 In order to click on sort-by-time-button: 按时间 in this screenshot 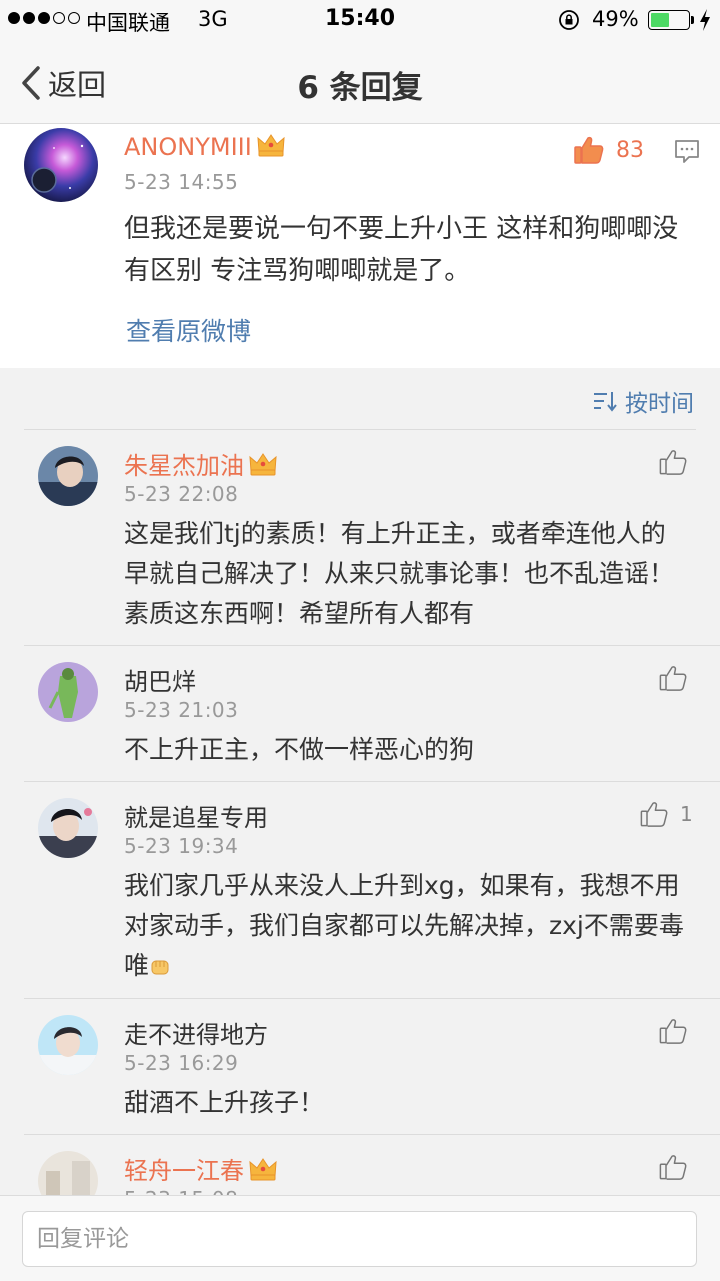, I will do `click(643, 401)`.